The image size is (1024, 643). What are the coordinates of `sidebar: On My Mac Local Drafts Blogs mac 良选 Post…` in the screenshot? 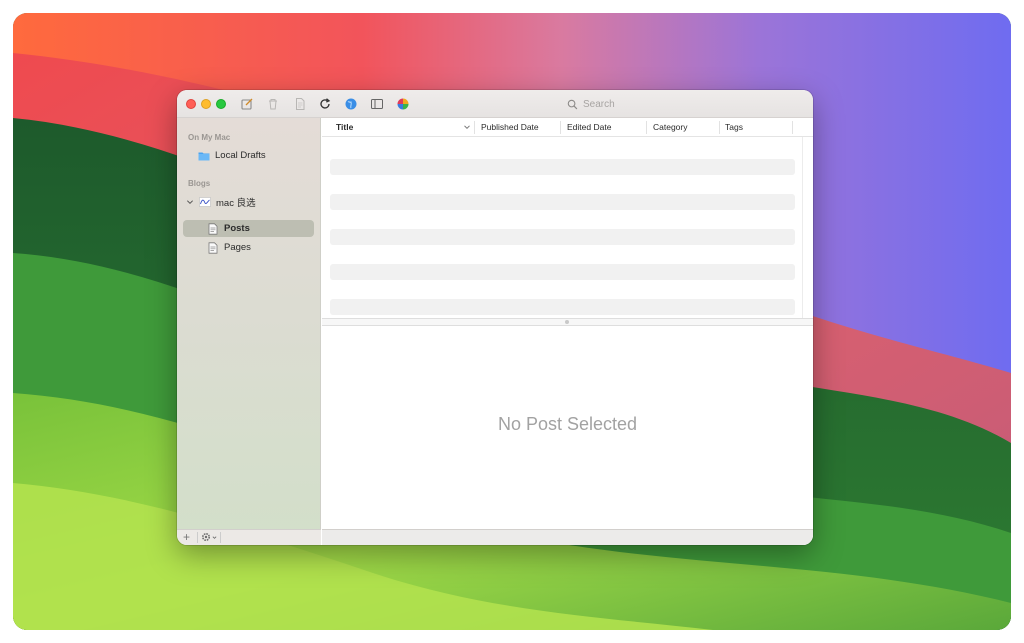 It's located at (249, 331).